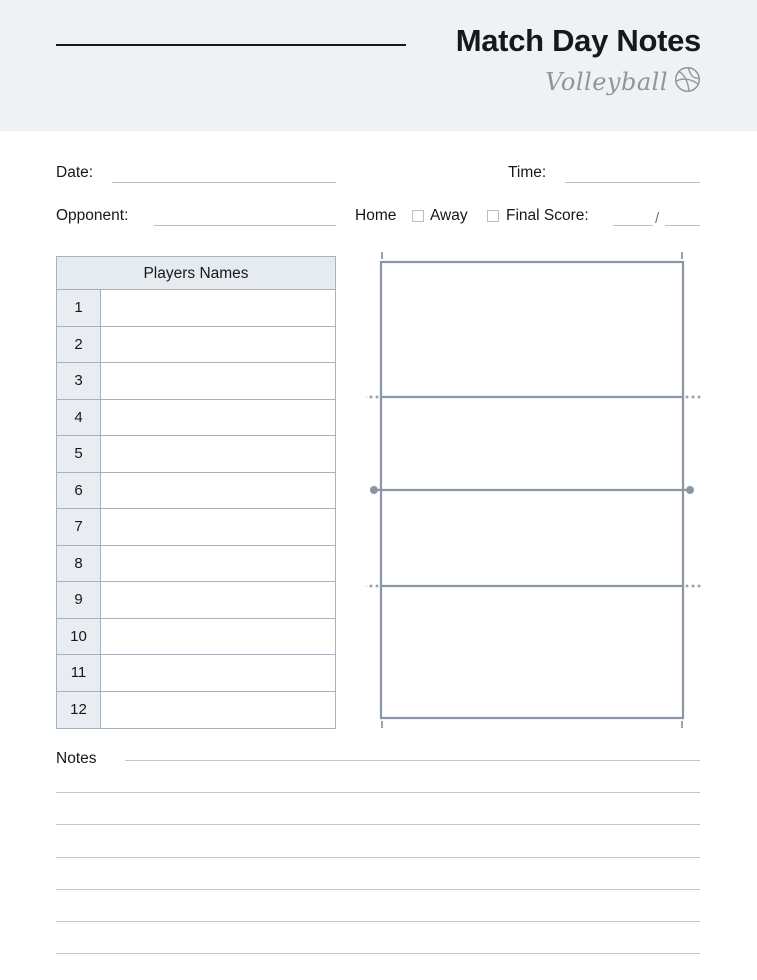 The width and height of the screenshot is (757, 980). Describe the element at coordinates (633, 225) in the screenshot. I see `final-score-home-input` at that location.